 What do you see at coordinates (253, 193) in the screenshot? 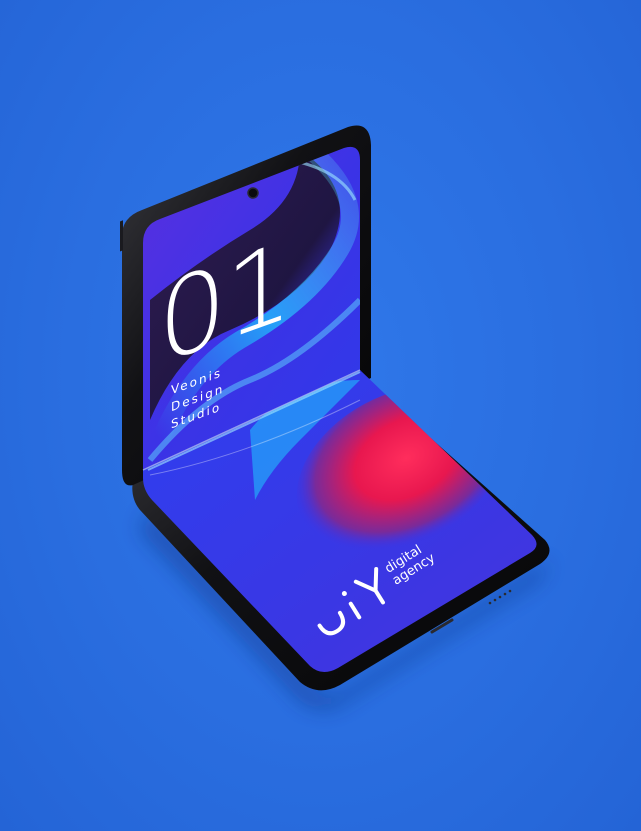
I see `front-camera-icon` at bounding box center [253, 193].